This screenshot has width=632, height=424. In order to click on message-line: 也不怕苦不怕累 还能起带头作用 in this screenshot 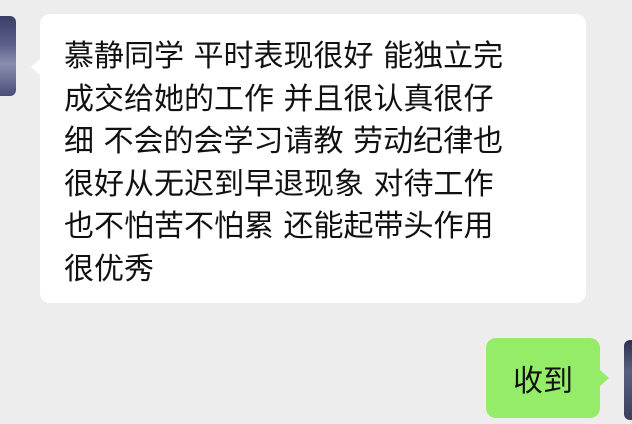, I will do `click(279, 227)`.